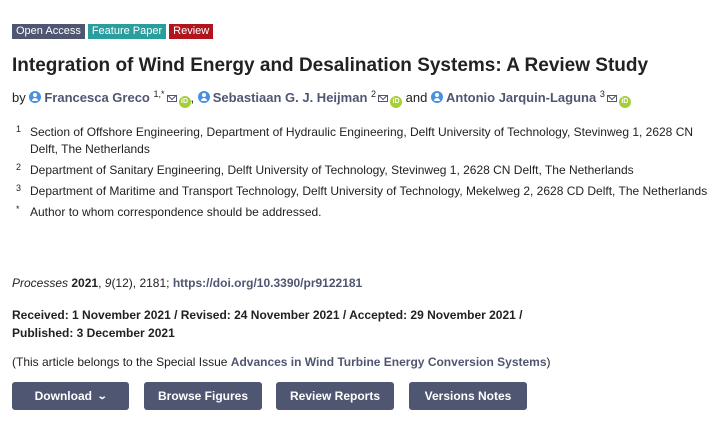  Describe the element at coordinates (159, 94) in the screenshot. I see `author-affil-sup: 1,*` at that location.